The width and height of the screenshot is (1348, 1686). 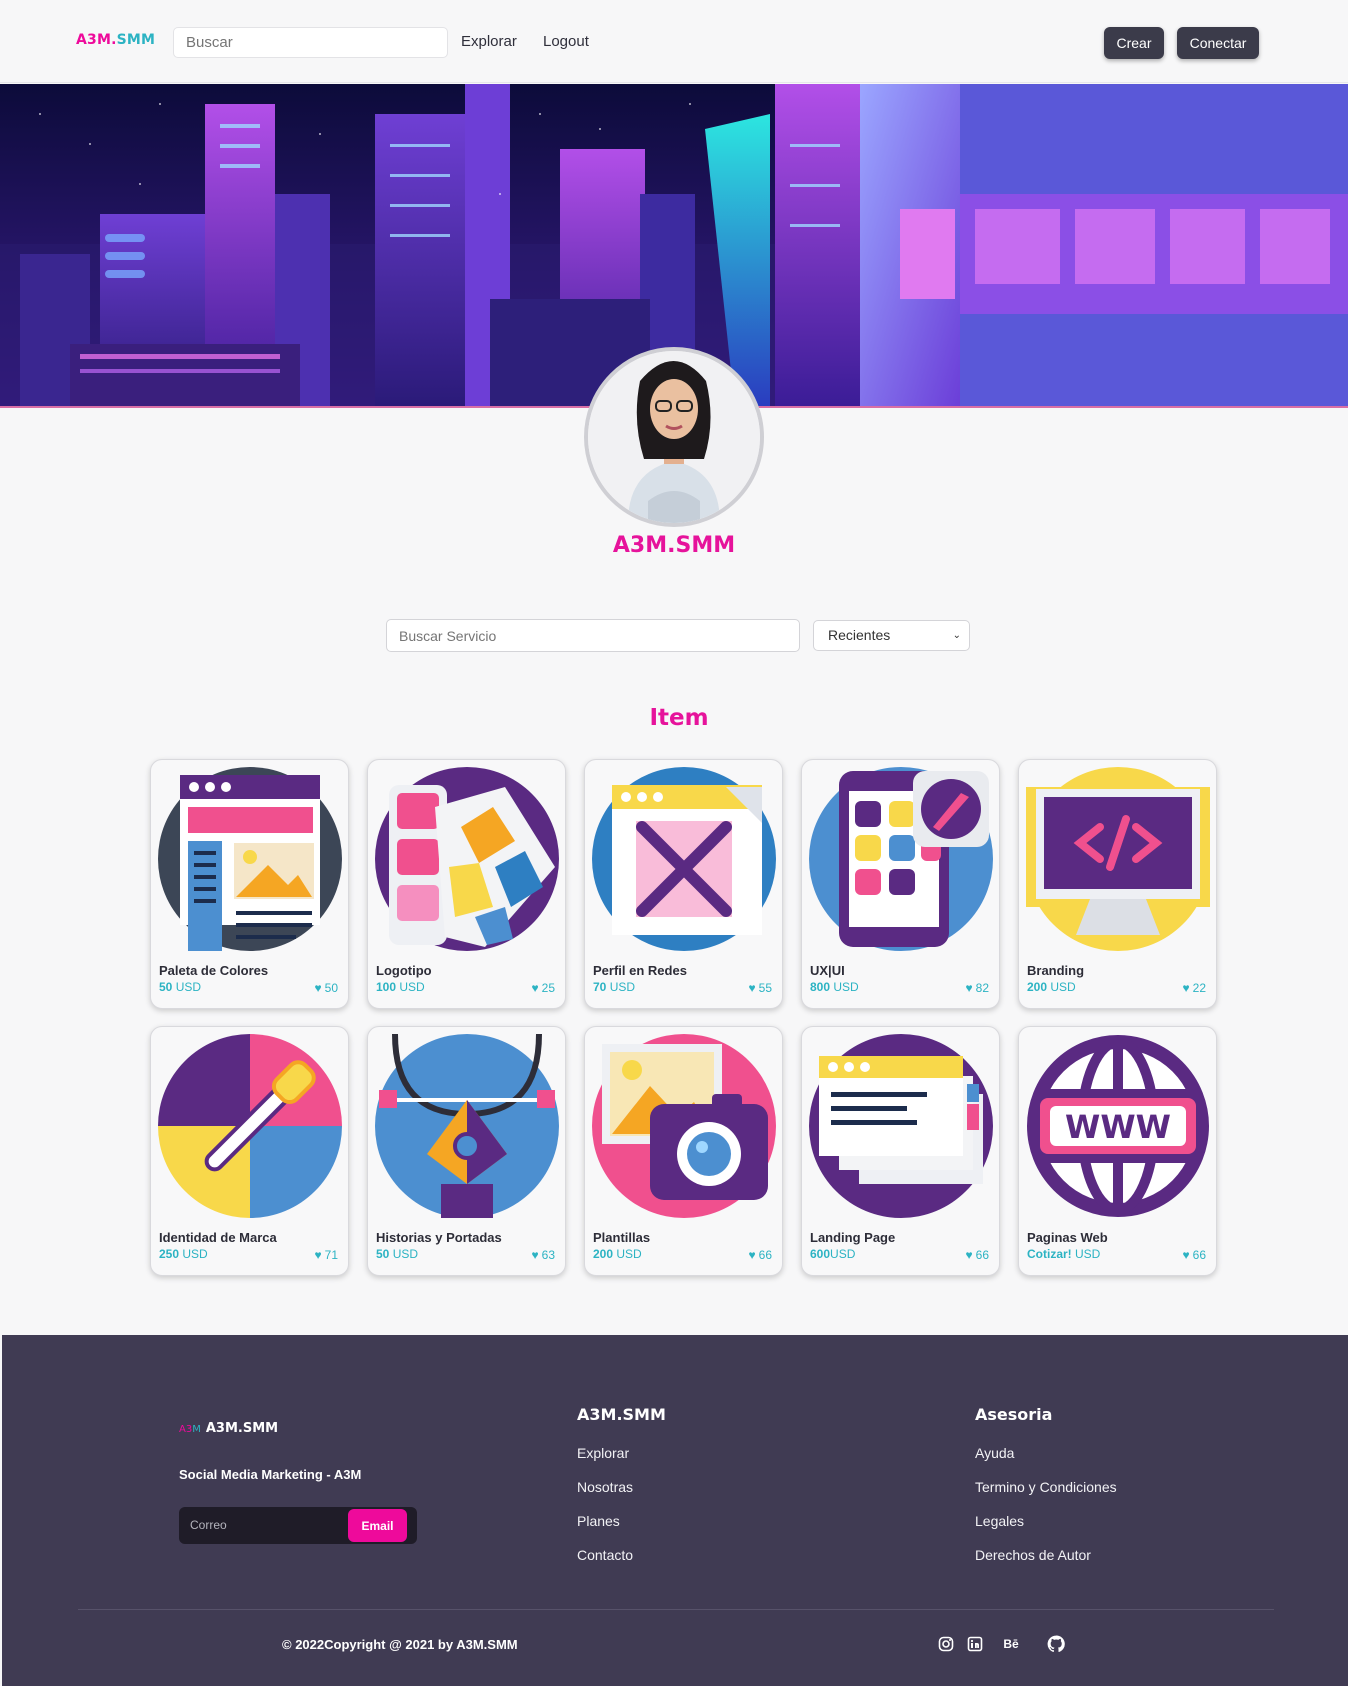 What do you see at coordinates (250, 1126) in the screenshot?
I see `color-picker-icon` at bounding box center [250, 1126].